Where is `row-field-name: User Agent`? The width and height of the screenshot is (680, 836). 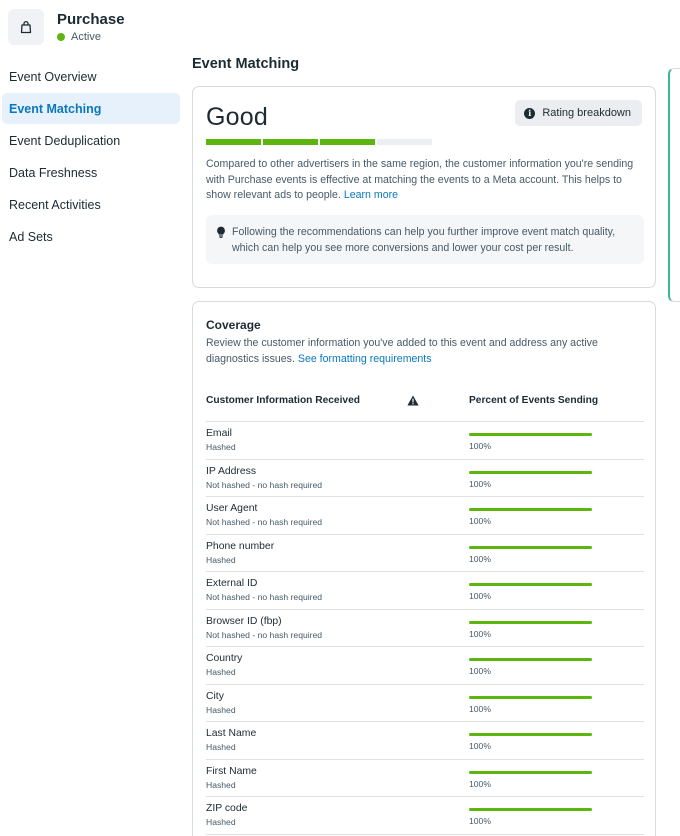 row-field-name: User Agent is located at coordinates (232, 508).